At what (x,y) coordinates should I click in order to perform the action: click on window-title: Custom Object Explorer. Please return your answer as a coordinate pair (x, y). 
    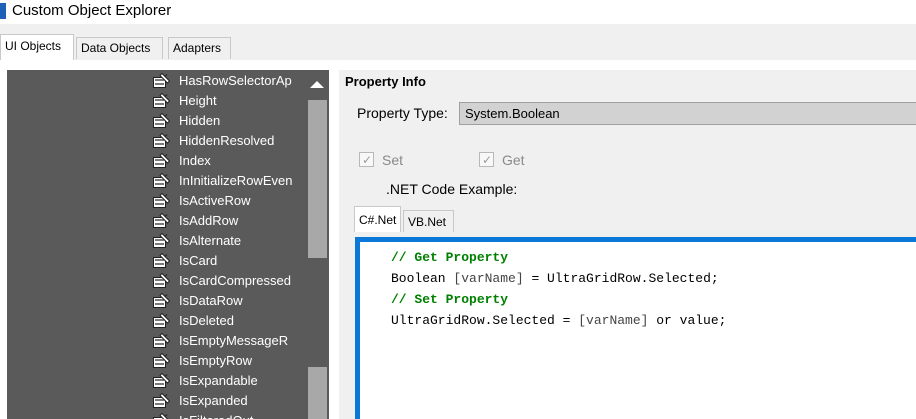
    Looking at the image, I should click on (92, 10).